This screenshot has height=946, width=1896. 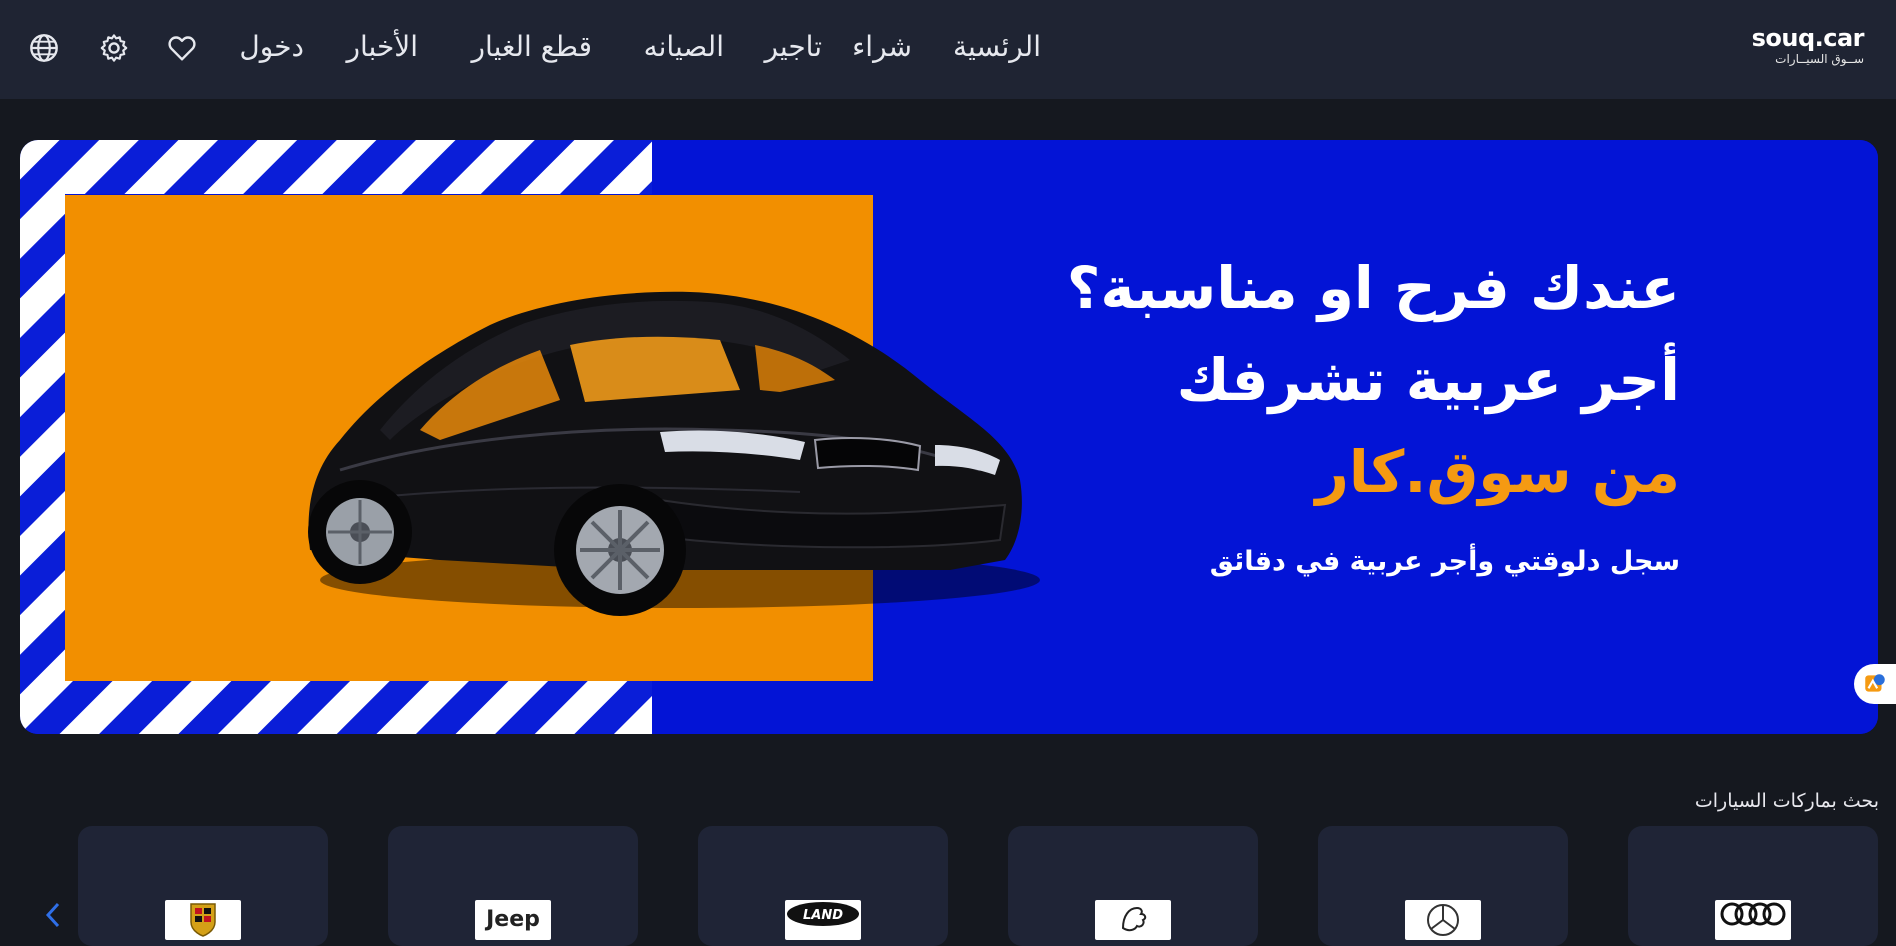 What do you see at coordinates (1443, 920) in the screenshot?
I see `mercedes-logo` at bounding box center [1443, 920].